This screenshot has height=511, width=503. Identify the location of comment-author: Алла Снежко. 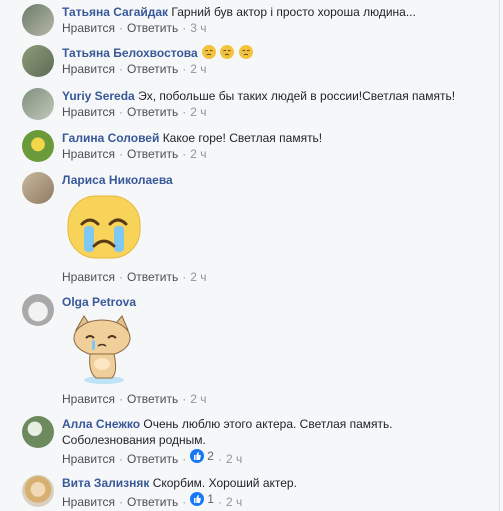
(101, 424).